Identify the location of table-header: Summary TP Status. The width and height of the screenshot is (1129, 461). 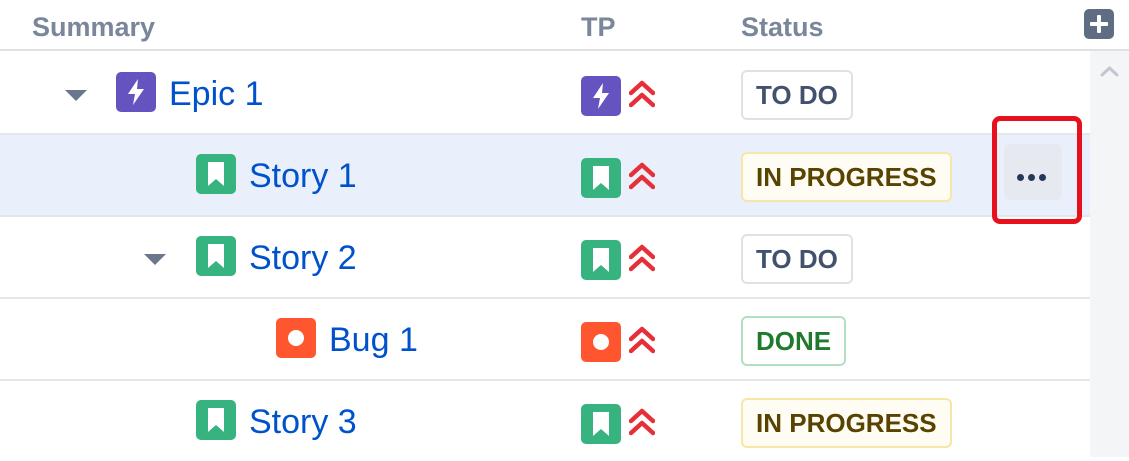
(564, 25).